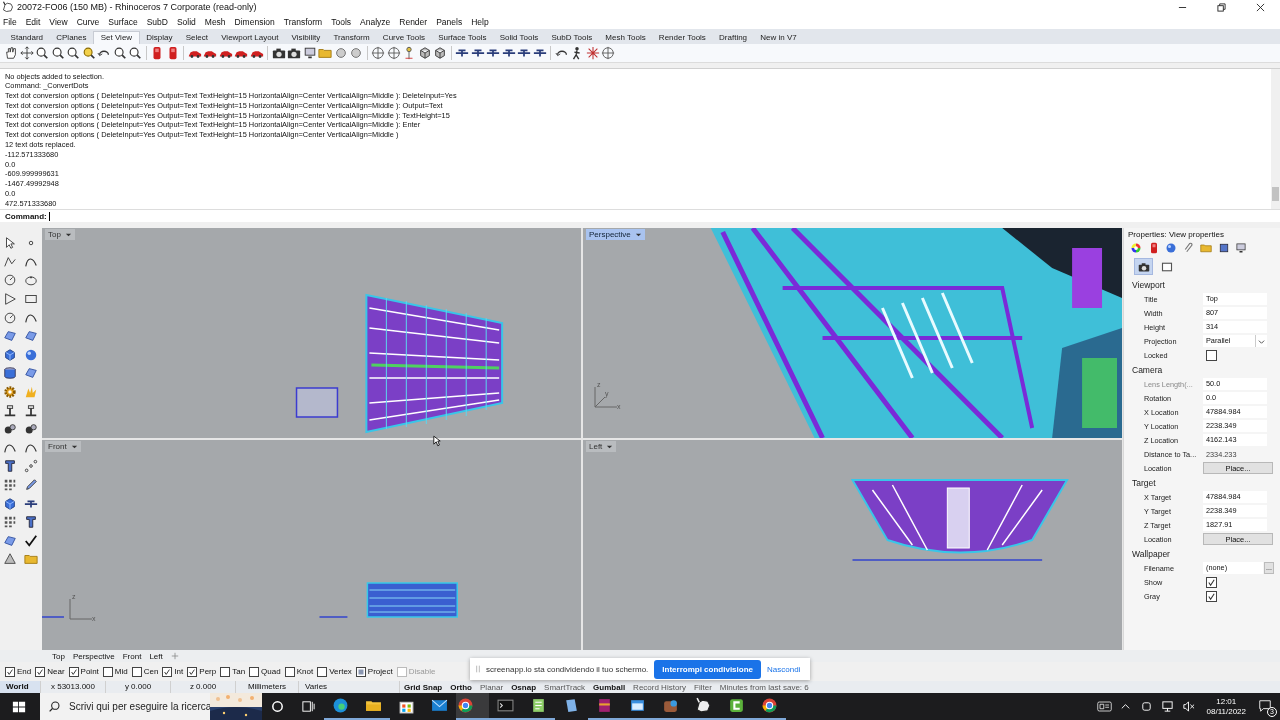  Describe the element at coordinates (197, 37) in the screenshot. I see `toolbar-tab: Select` at that location.